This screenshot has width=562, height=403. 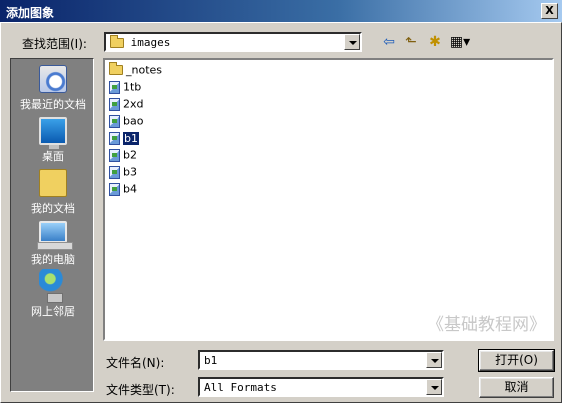 I want to click on place-network: 网上邻居, so click(x=53, y=294).